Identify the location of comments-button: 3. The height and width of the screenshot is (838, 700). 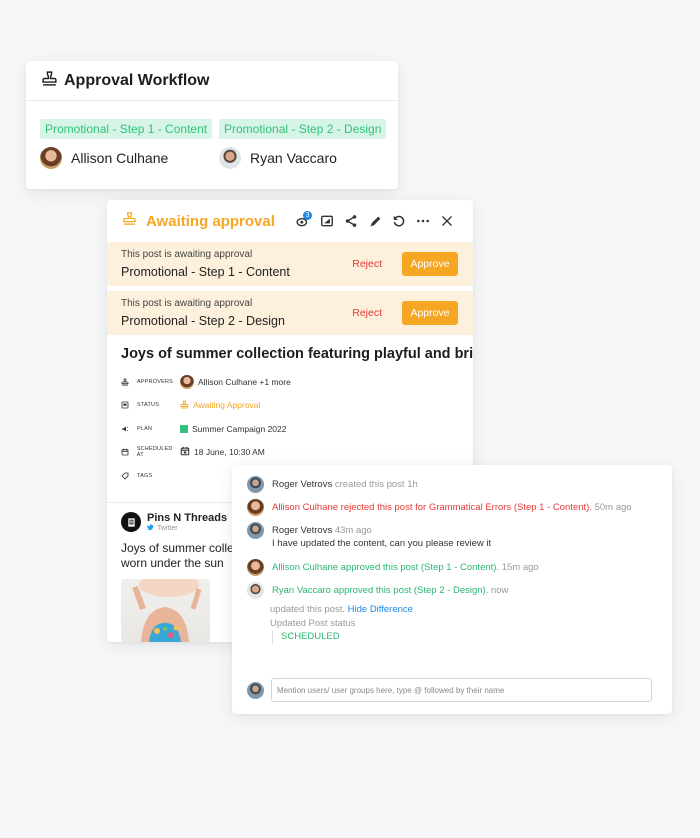
(303, 221).